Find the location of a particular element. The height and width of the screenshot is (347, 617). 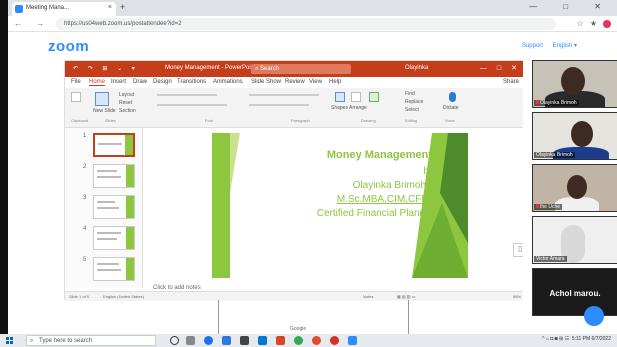

participant-tile: Victor Amara is located at coordinates (574, 240).